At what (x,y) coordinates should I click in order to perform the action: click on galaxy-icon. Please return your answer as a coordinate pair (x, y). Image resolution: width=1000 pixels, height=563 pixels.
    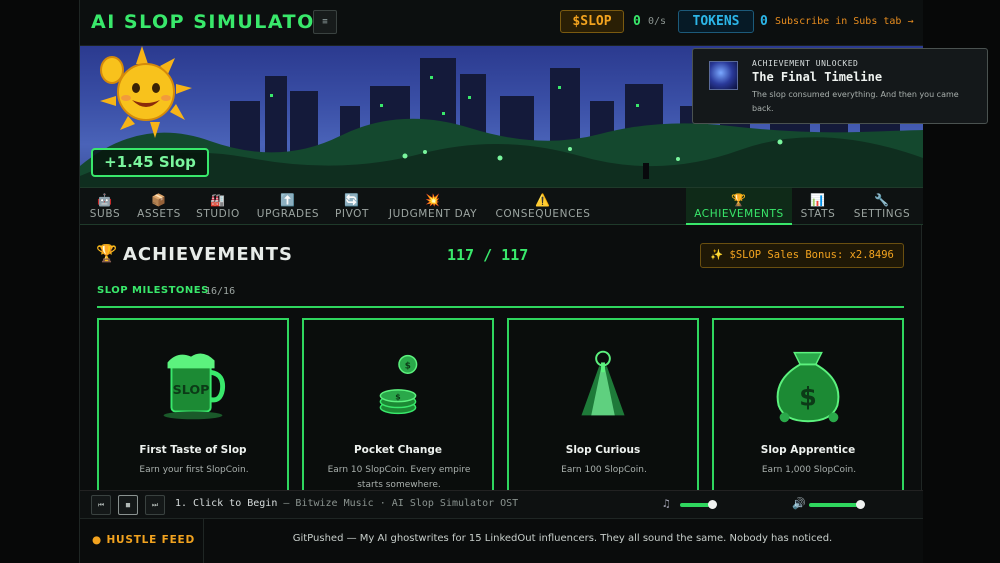
    Looking at the image, I should click on (723, 75).